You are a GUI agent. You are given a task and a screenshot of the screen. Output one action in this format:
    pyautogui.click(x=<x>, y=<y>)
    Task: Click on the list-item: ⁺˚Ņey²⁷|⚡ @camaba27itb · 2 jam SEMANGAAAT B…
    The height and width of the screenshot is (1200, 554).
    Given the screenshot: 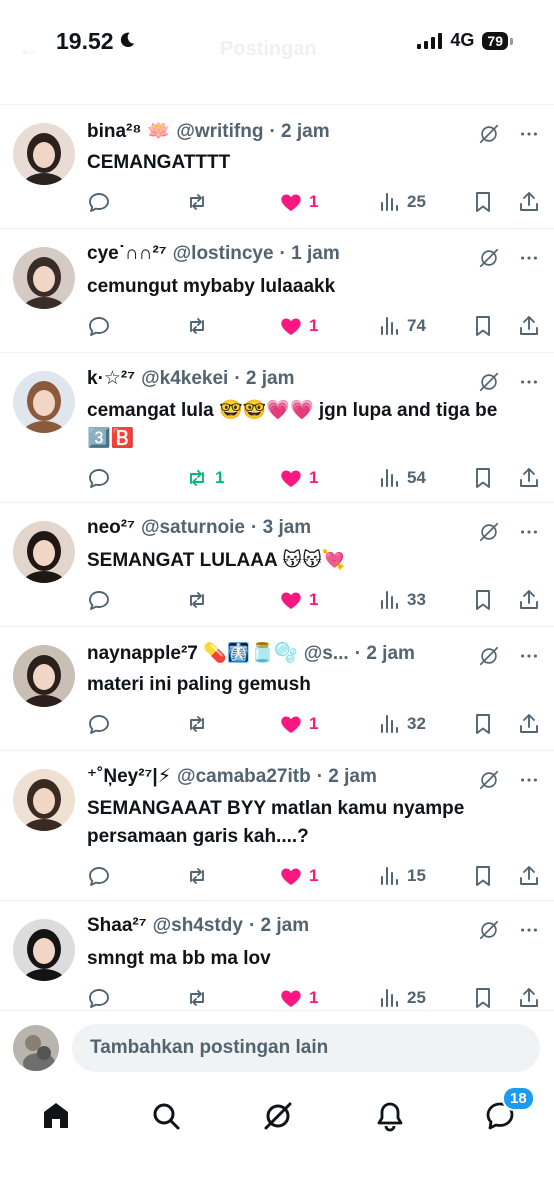 What is the action you would take?
    pyautogui.click(x=277, y=826)
    